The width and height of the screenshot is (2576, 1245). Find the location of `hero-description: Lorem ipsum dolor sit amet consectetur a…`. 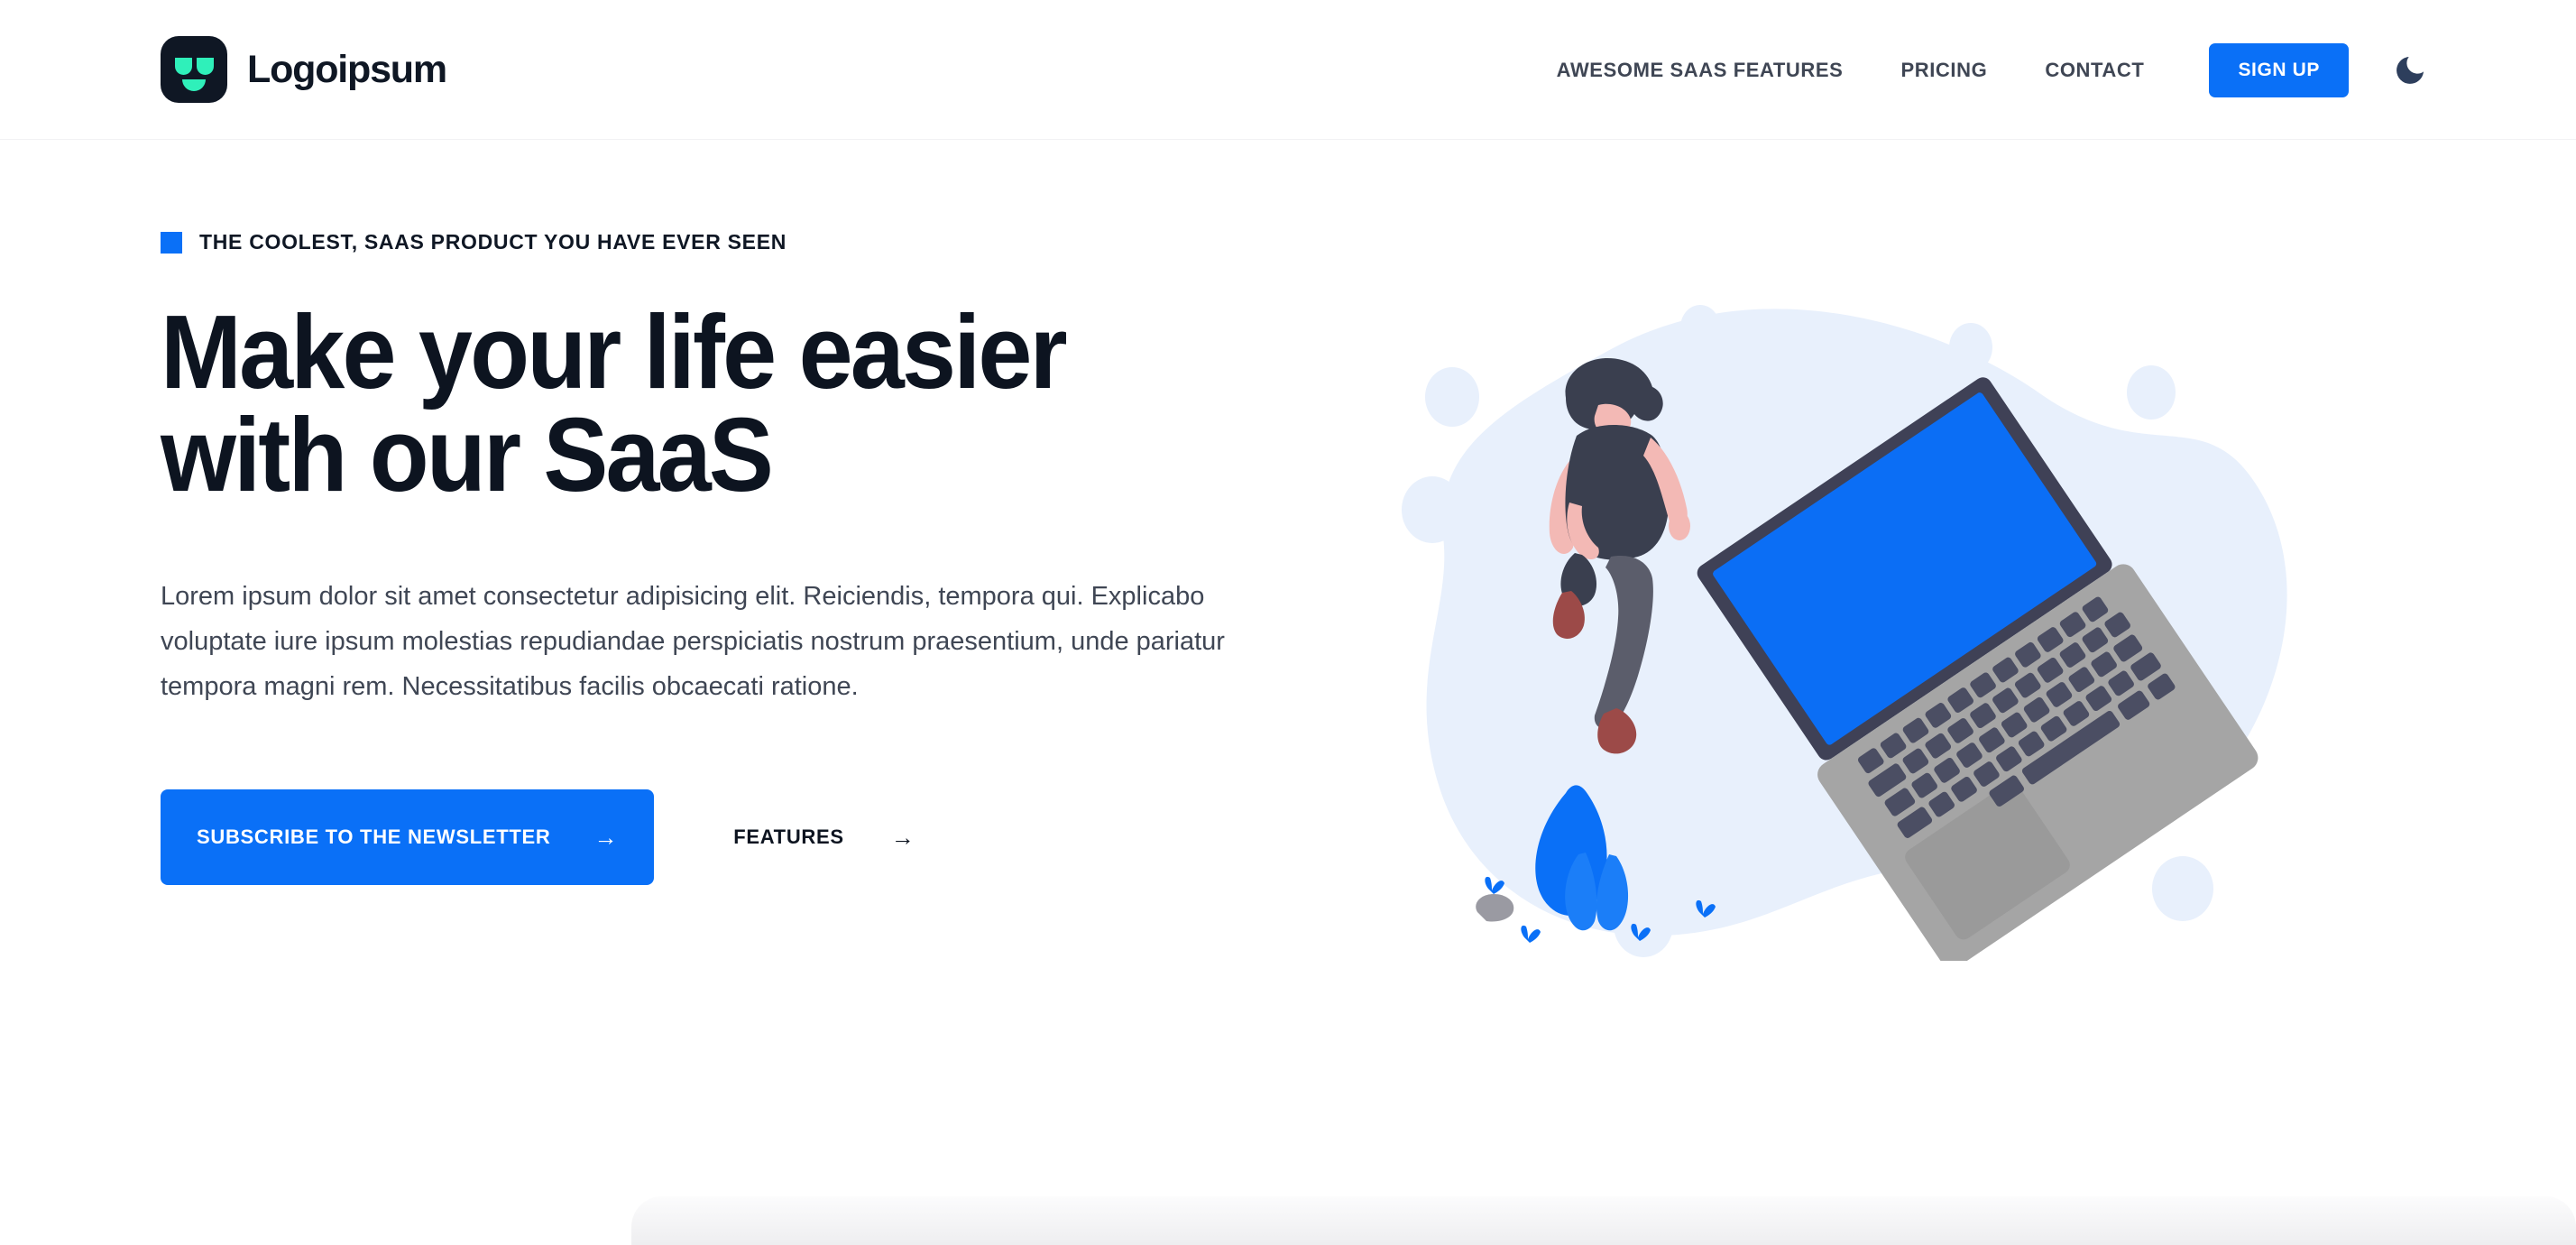

hero-description: Lorem ipsum dolor sit amet consectetur a… is located at coordinates (693, 642).